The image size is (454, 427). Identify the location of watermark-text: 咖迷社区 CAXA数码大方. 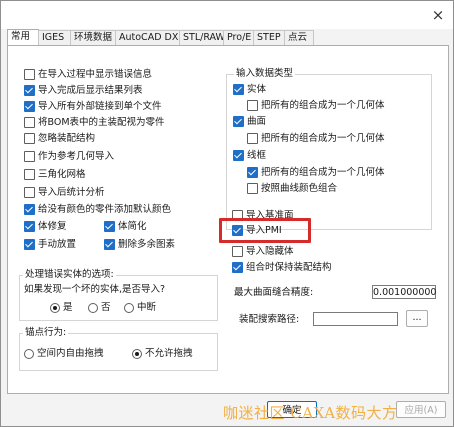
(310, 413).